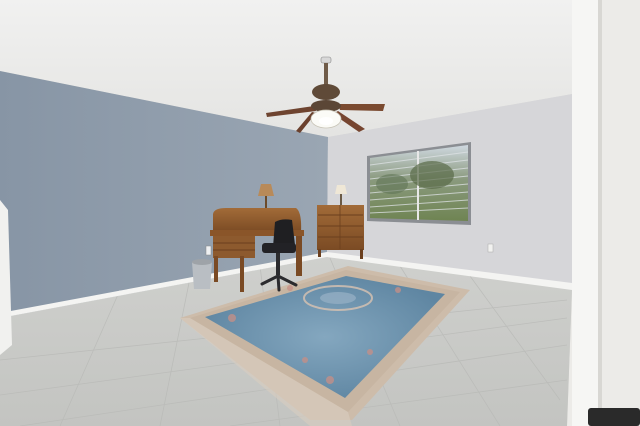  I want to click on wastebasket, so click(202, 274).